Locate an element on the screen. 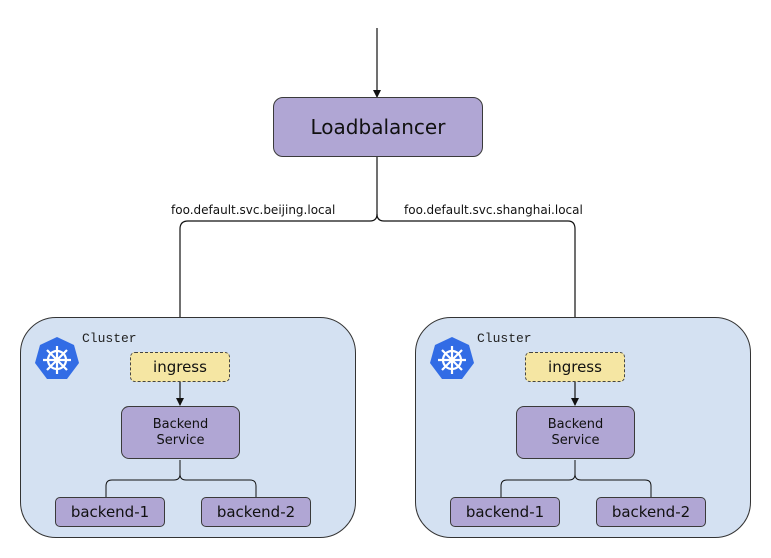  cluster-connector-lines is located at coordinates (378, 439).